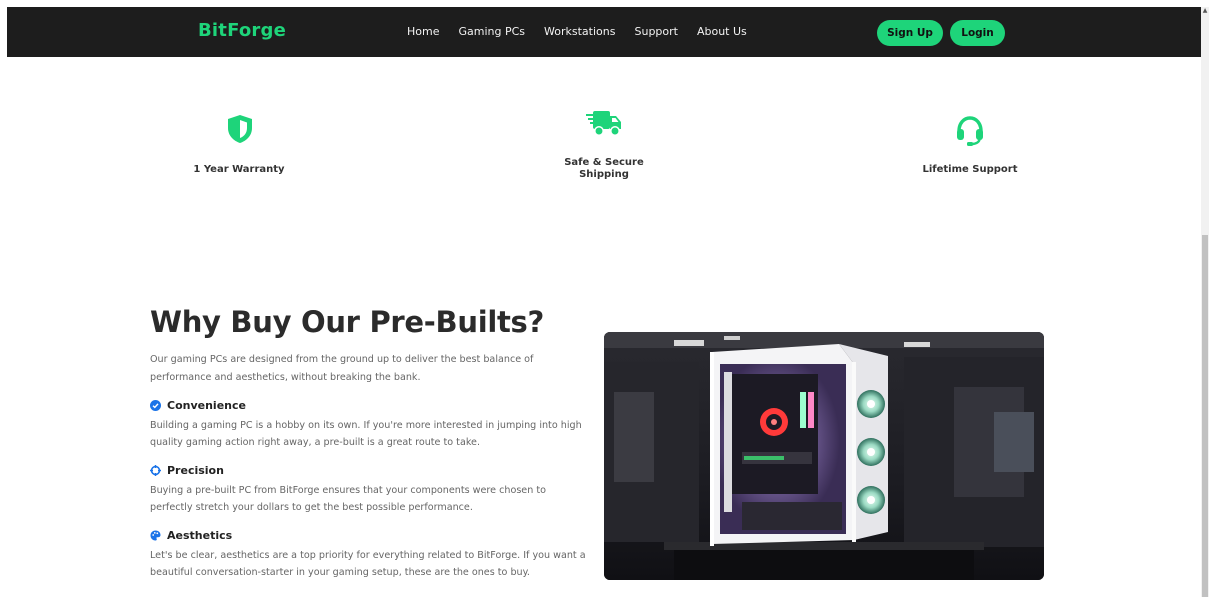  I want to click on nav-link-about-us: About Us, so click(722, 31).